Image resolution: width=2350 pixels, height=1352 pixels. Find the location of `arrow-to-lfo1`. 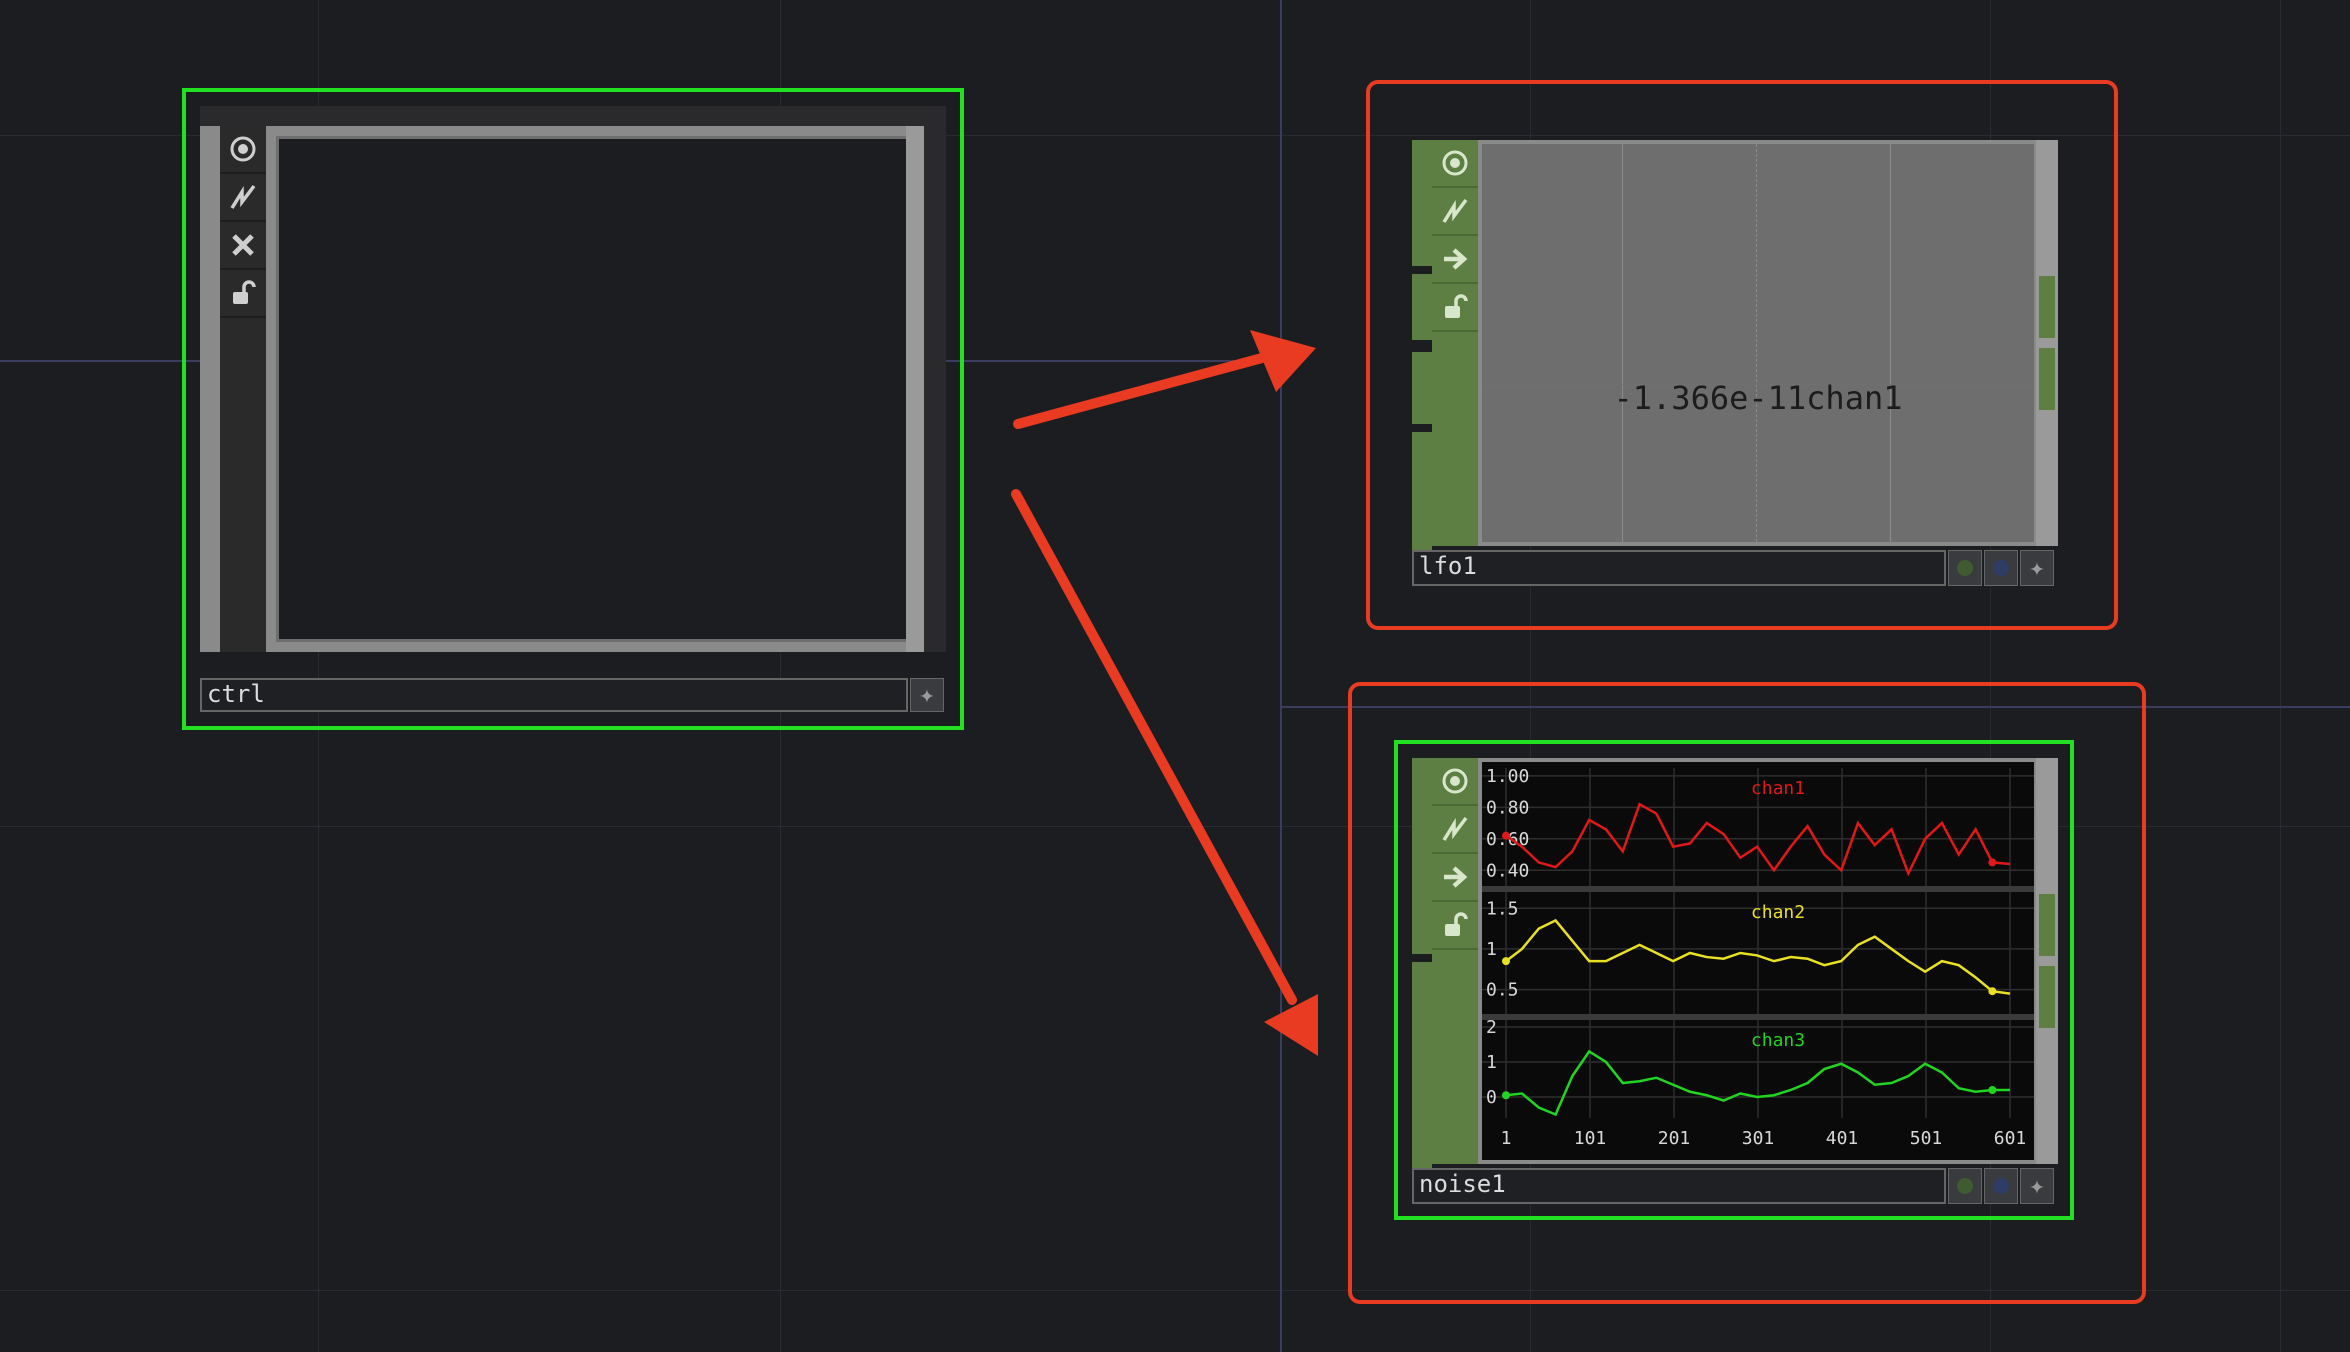

arrow-to-lfo1 is located at coordinates (1140, 391).